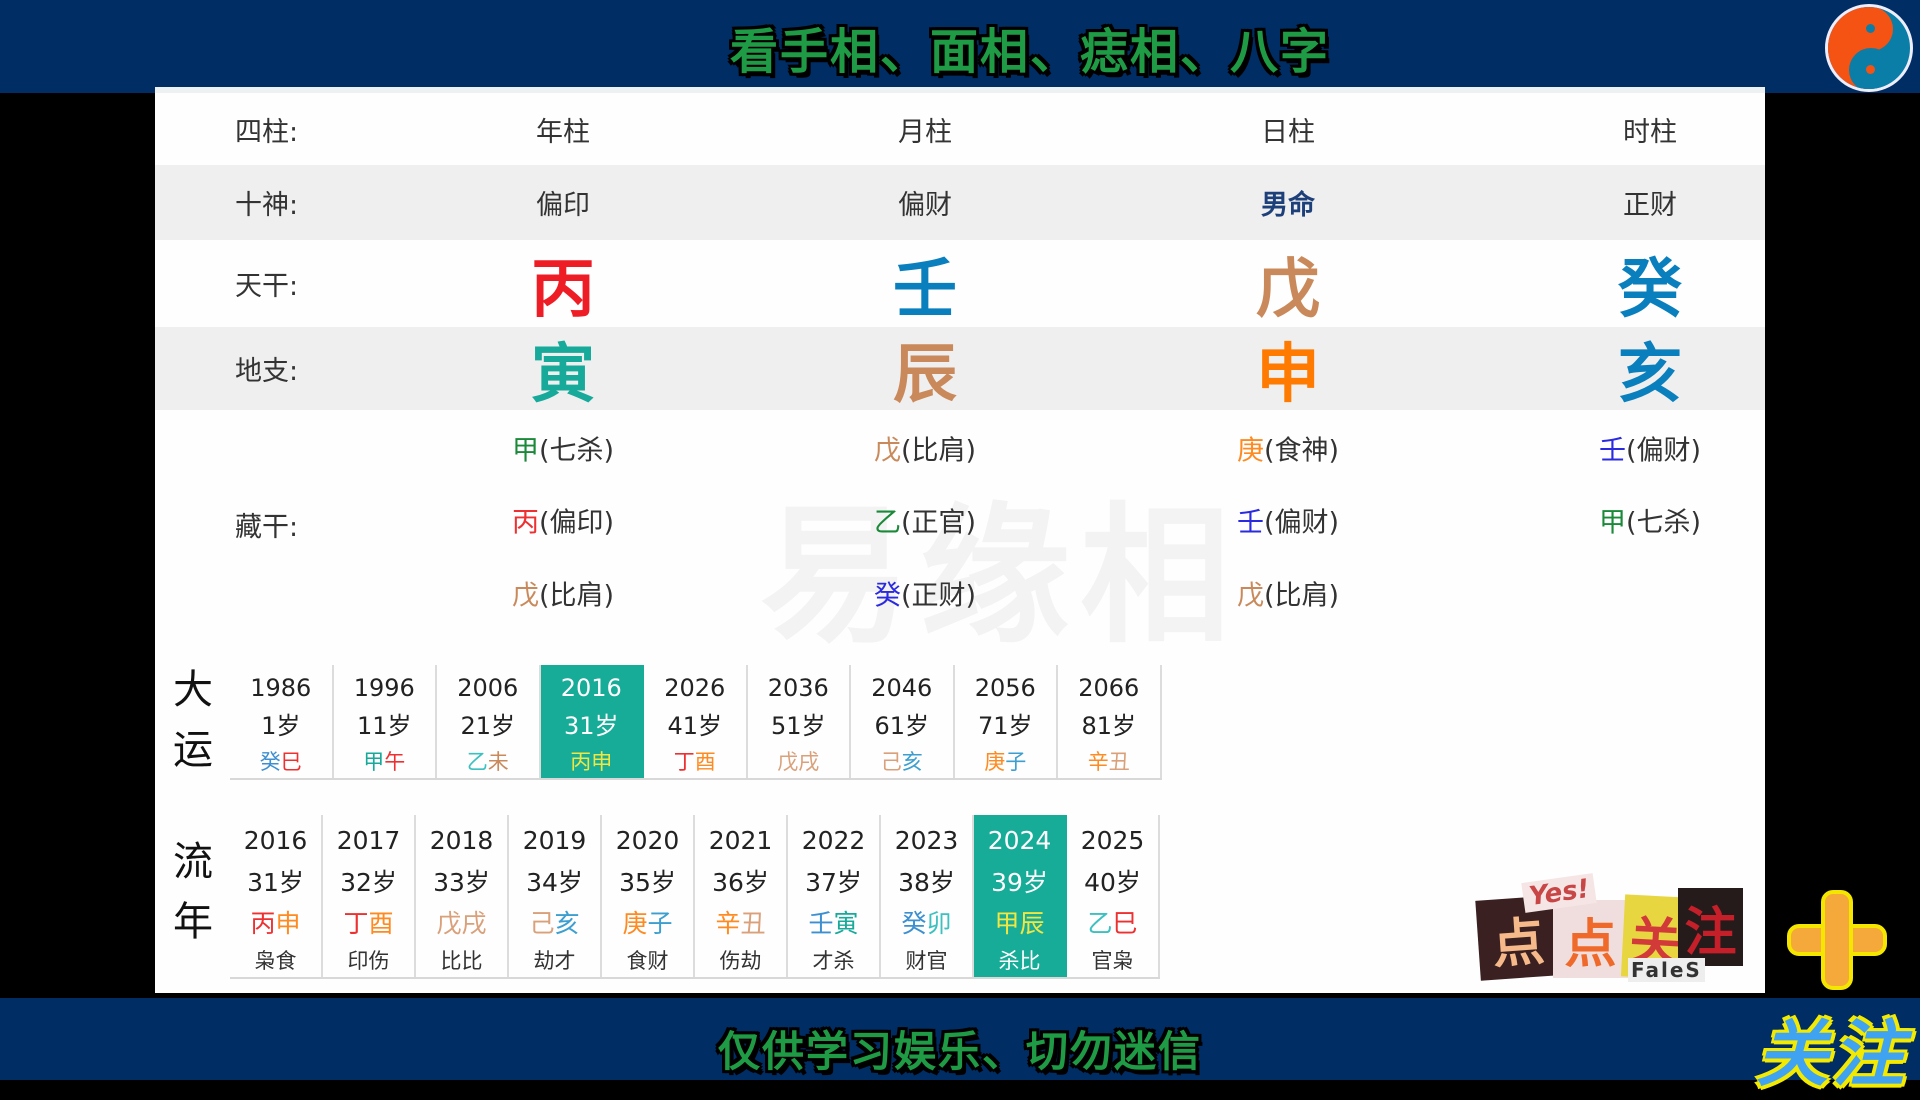 The image size is (1920, 1100). Describe the element at coordinates (291, 762) in the screenshot. I see `dayun-branch: 巳` at that location.